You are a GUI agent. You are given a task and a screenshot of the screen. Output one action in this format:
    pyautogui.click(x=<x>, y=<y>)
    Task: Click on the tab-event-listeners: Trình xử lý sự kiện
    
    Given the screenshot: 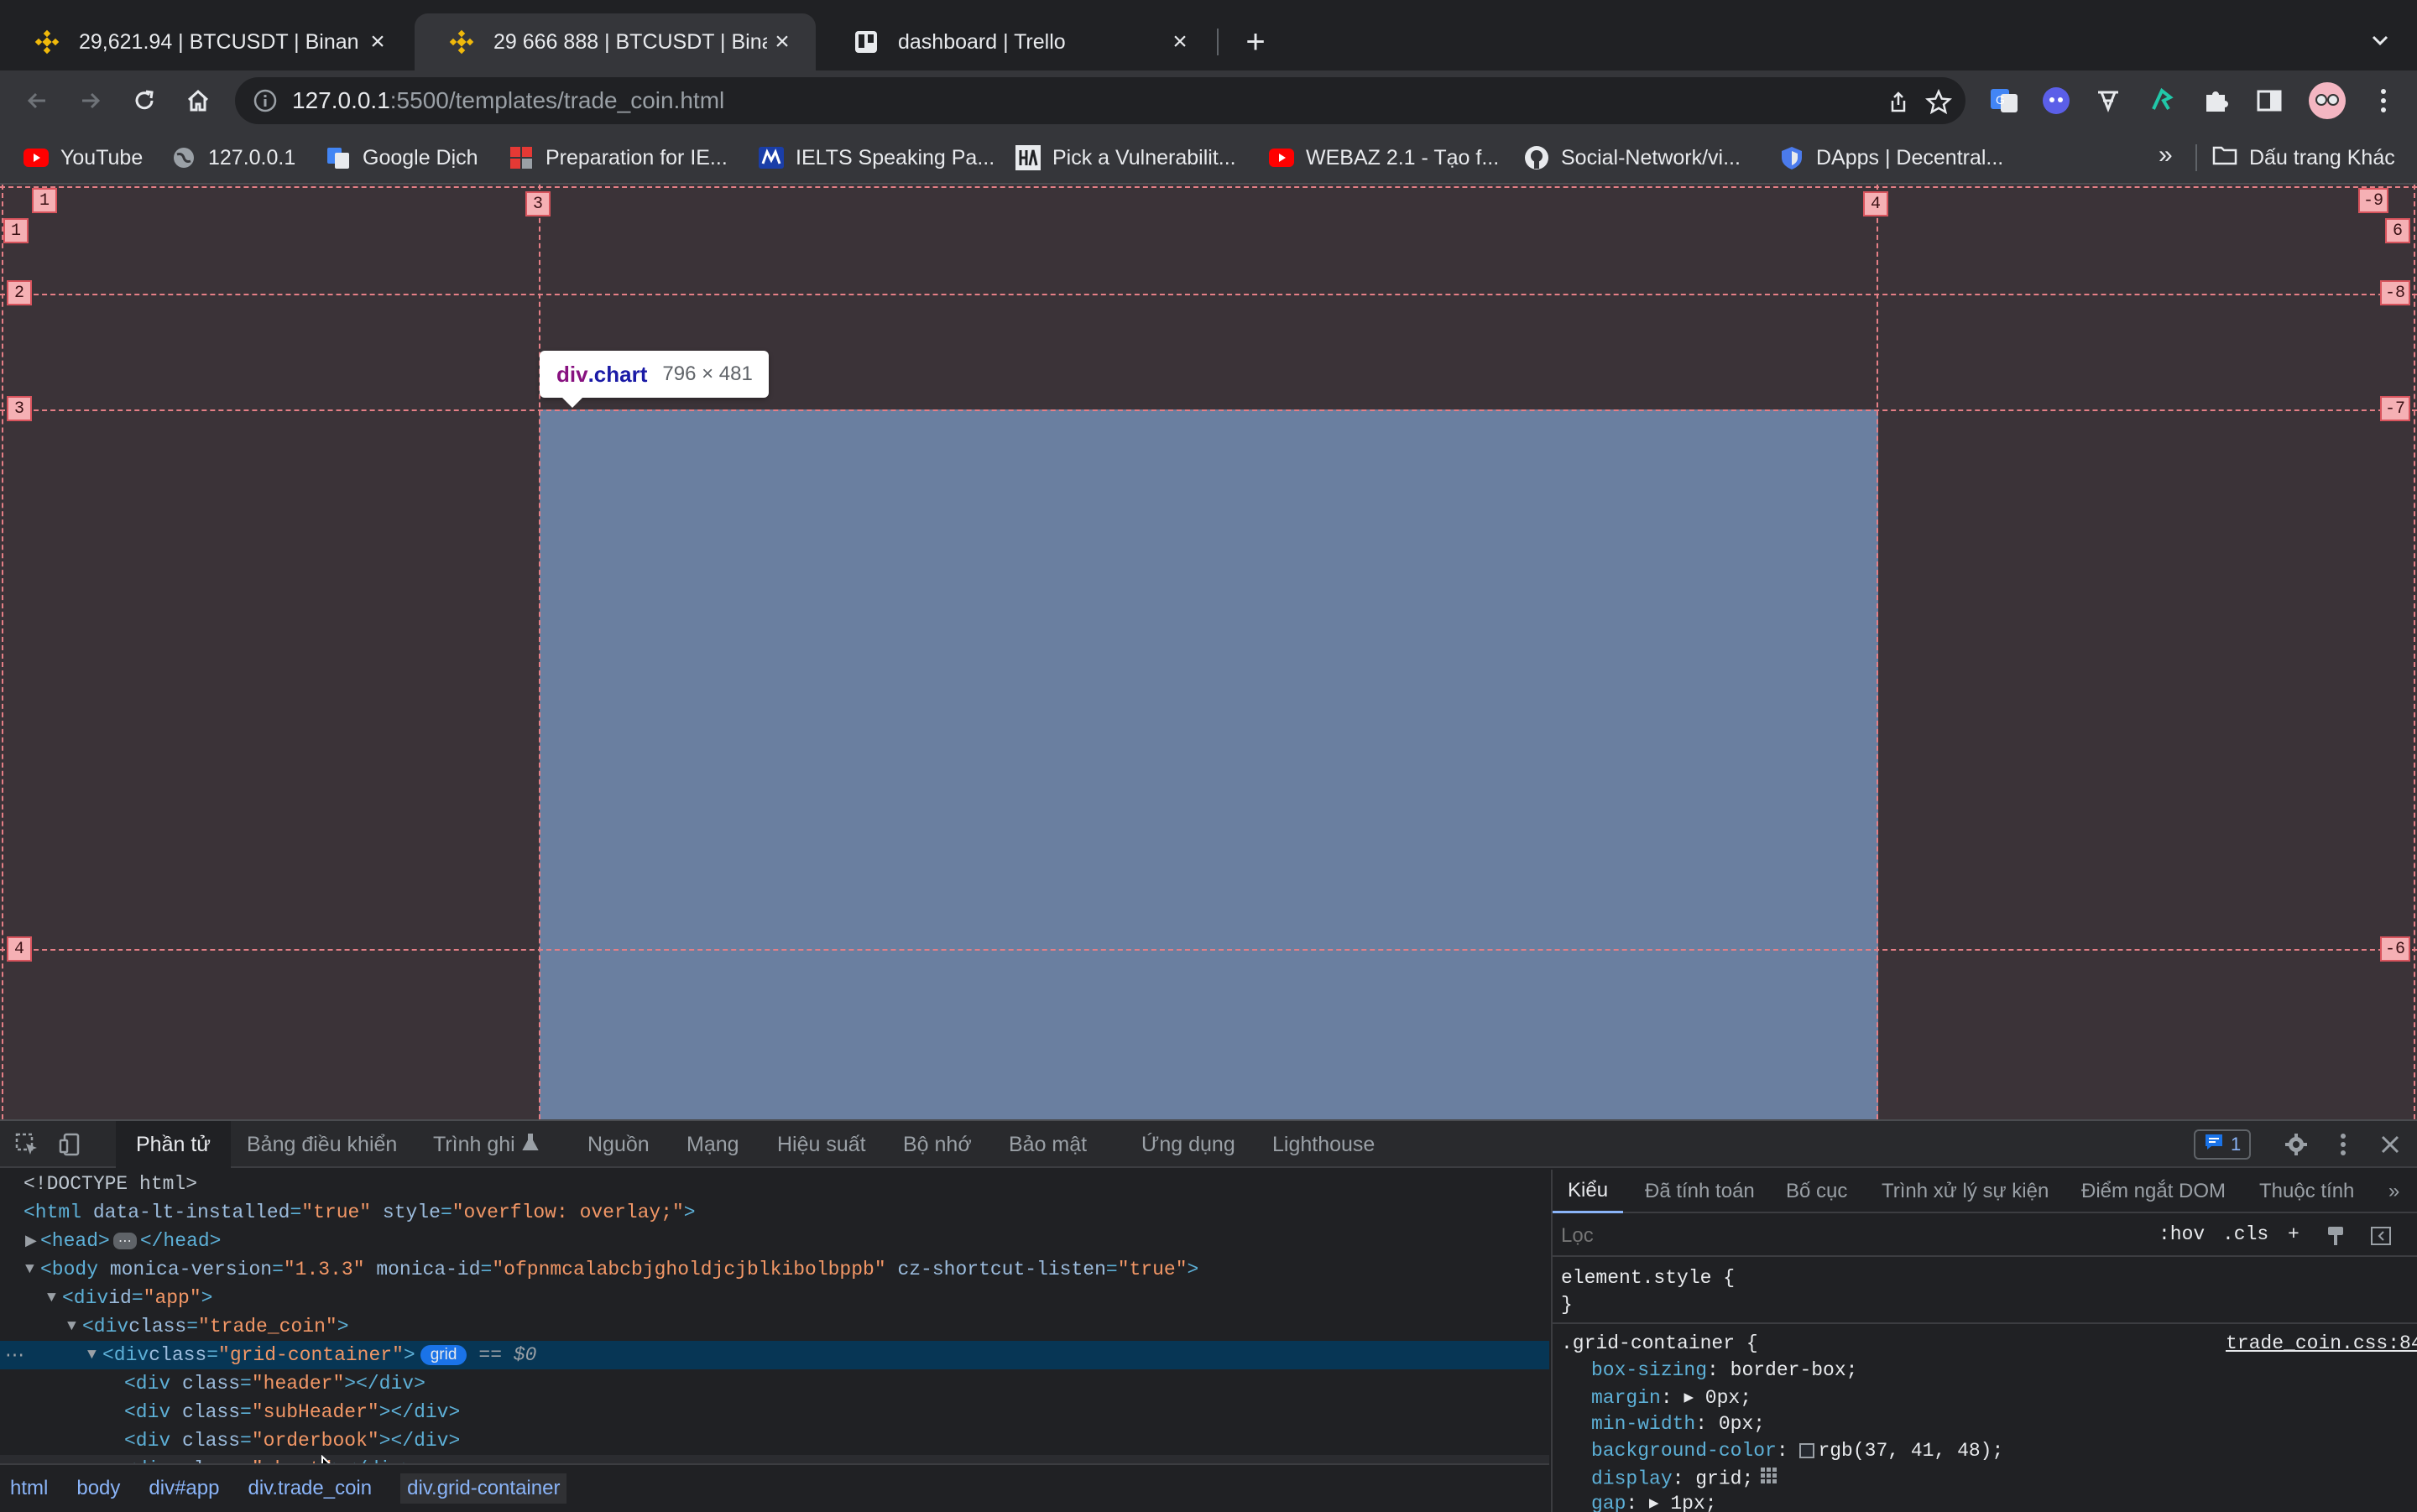 What is the action you would take?
    pyautogui.click(x=1965, y=1191)
    